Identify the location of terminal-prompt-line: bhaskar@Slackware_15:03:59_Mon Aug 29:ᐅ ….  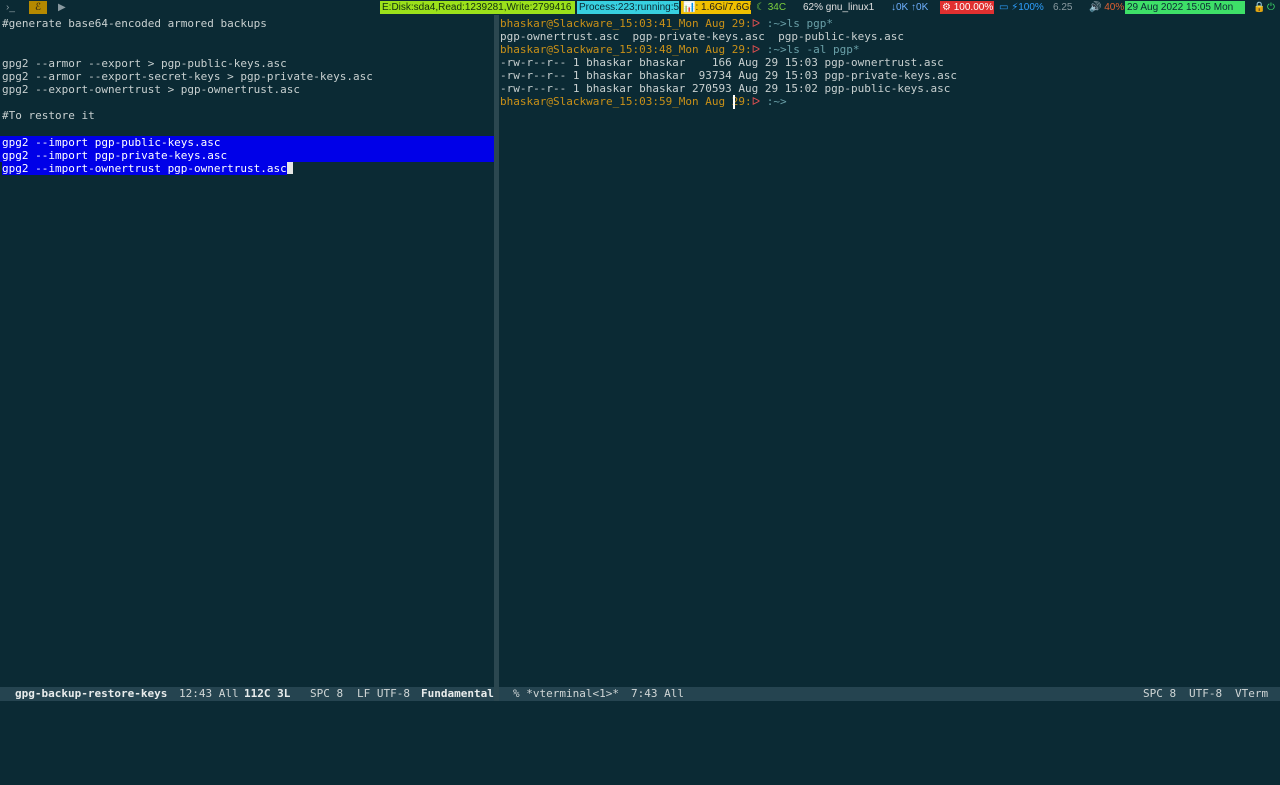
(643, 101).